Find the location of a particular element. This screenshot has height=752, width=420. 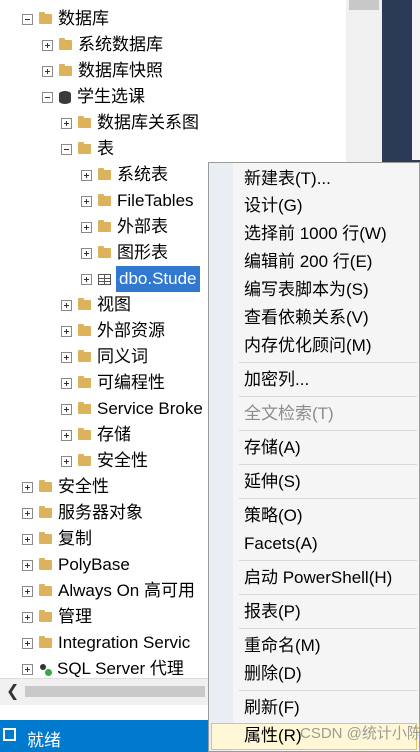

menu-item-reports: 报表(P) is located at coordinates (272, 612).